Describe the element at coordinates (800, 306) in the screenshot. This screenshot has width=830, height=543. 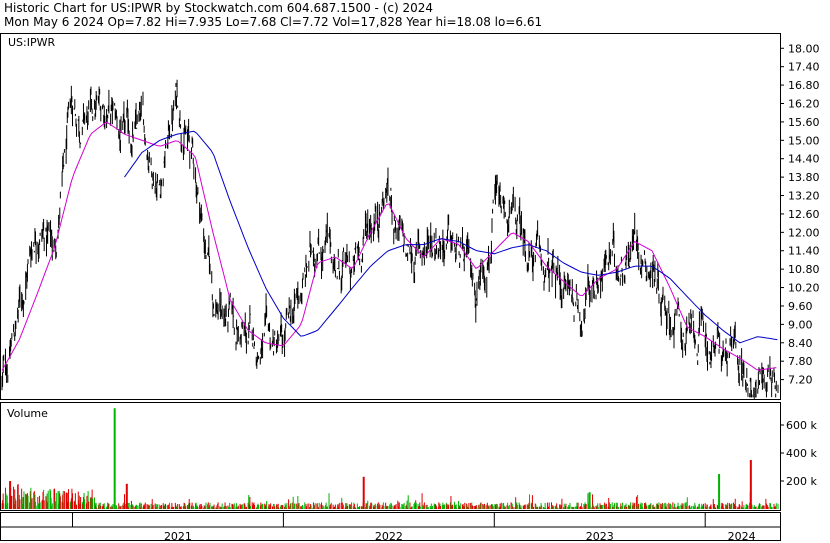
I see `price-tick-label: 9.60` at that location.